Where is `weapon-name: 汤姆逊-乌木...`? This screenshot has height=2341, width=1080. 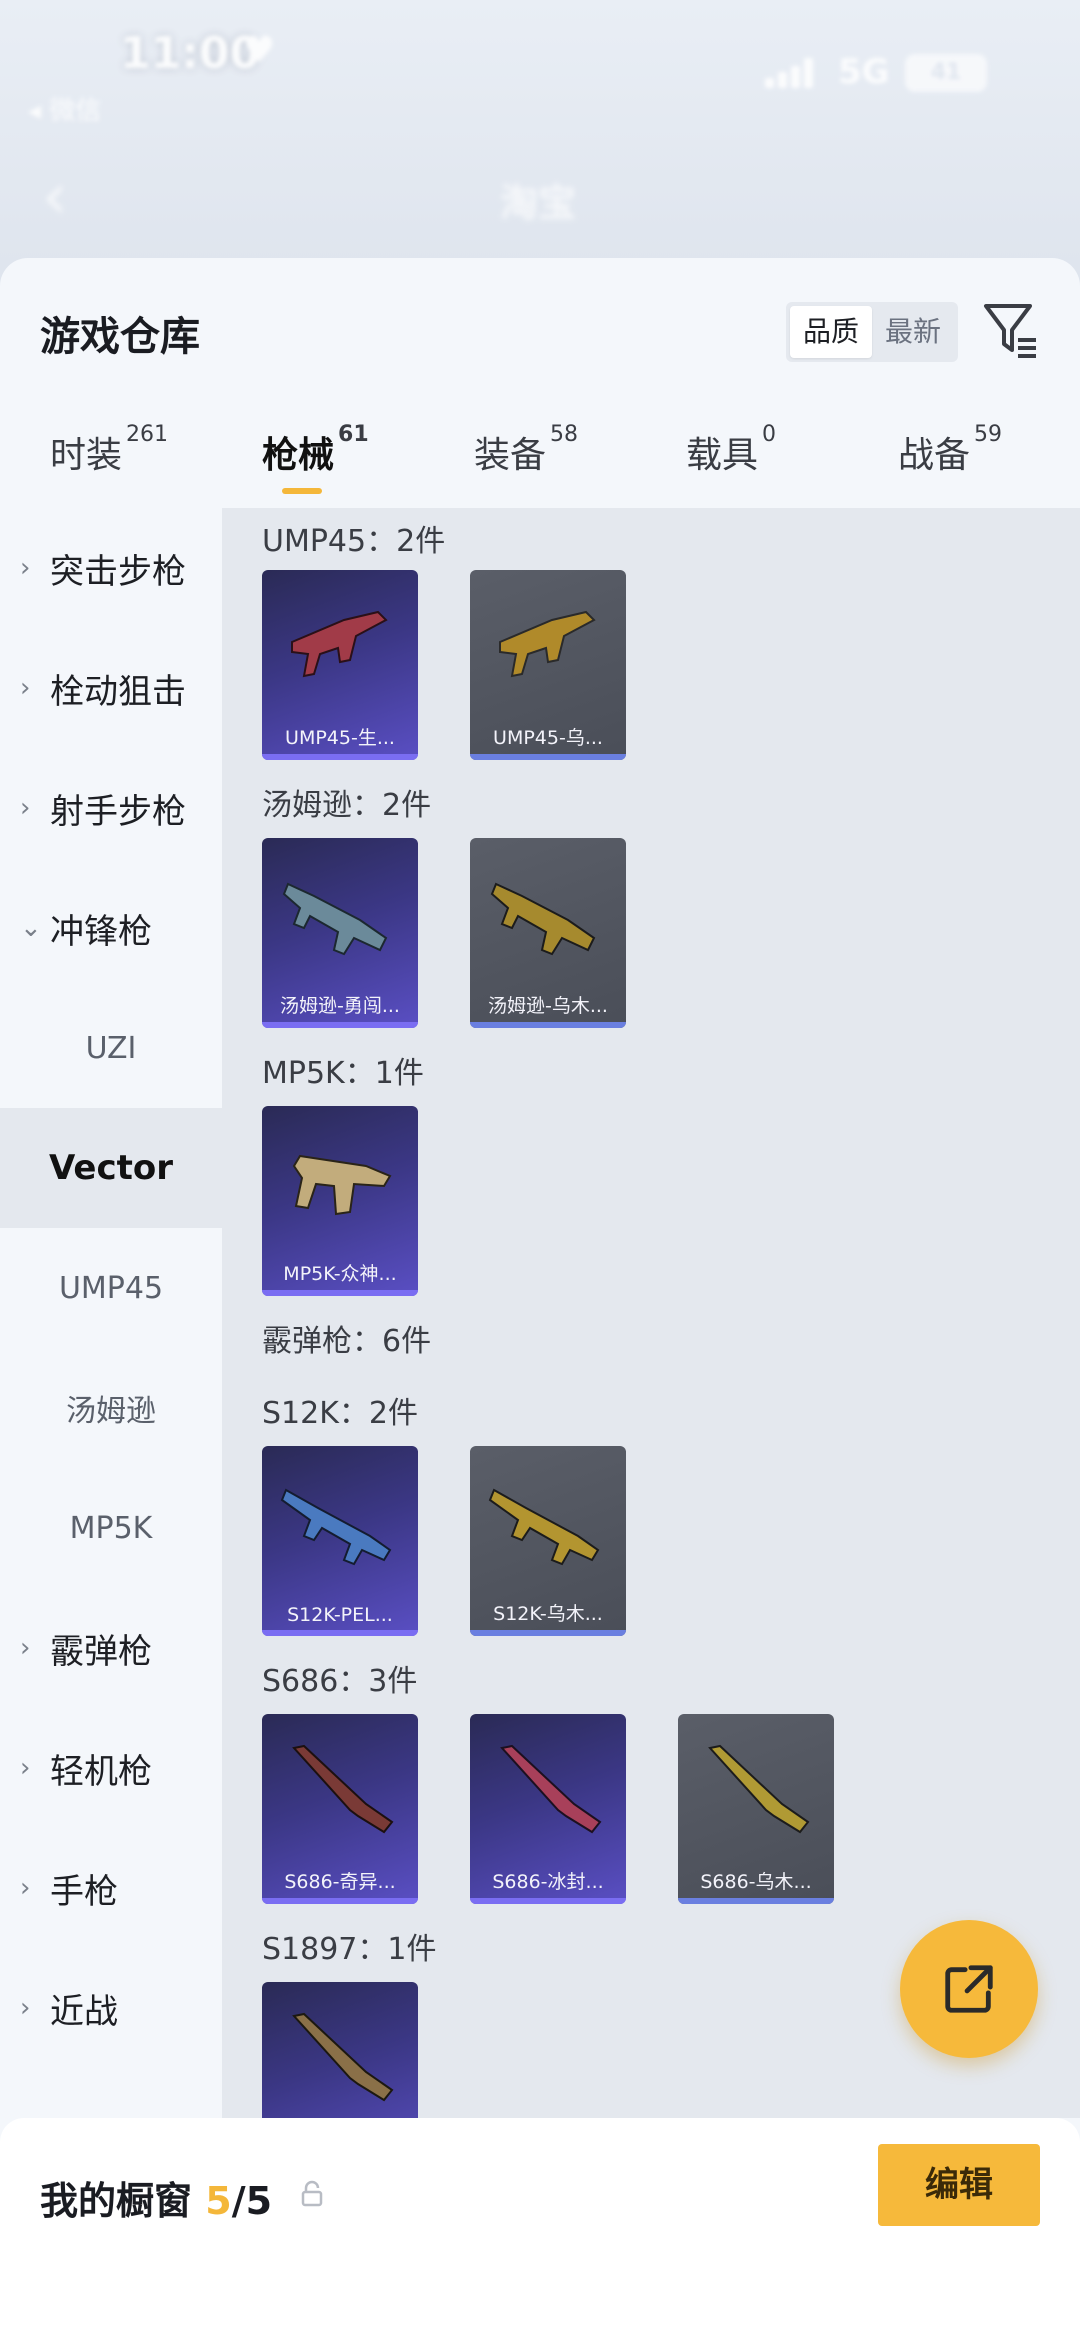
weapon-name: 汤姆逊-乌木... is located at coordinates (548, 1006).